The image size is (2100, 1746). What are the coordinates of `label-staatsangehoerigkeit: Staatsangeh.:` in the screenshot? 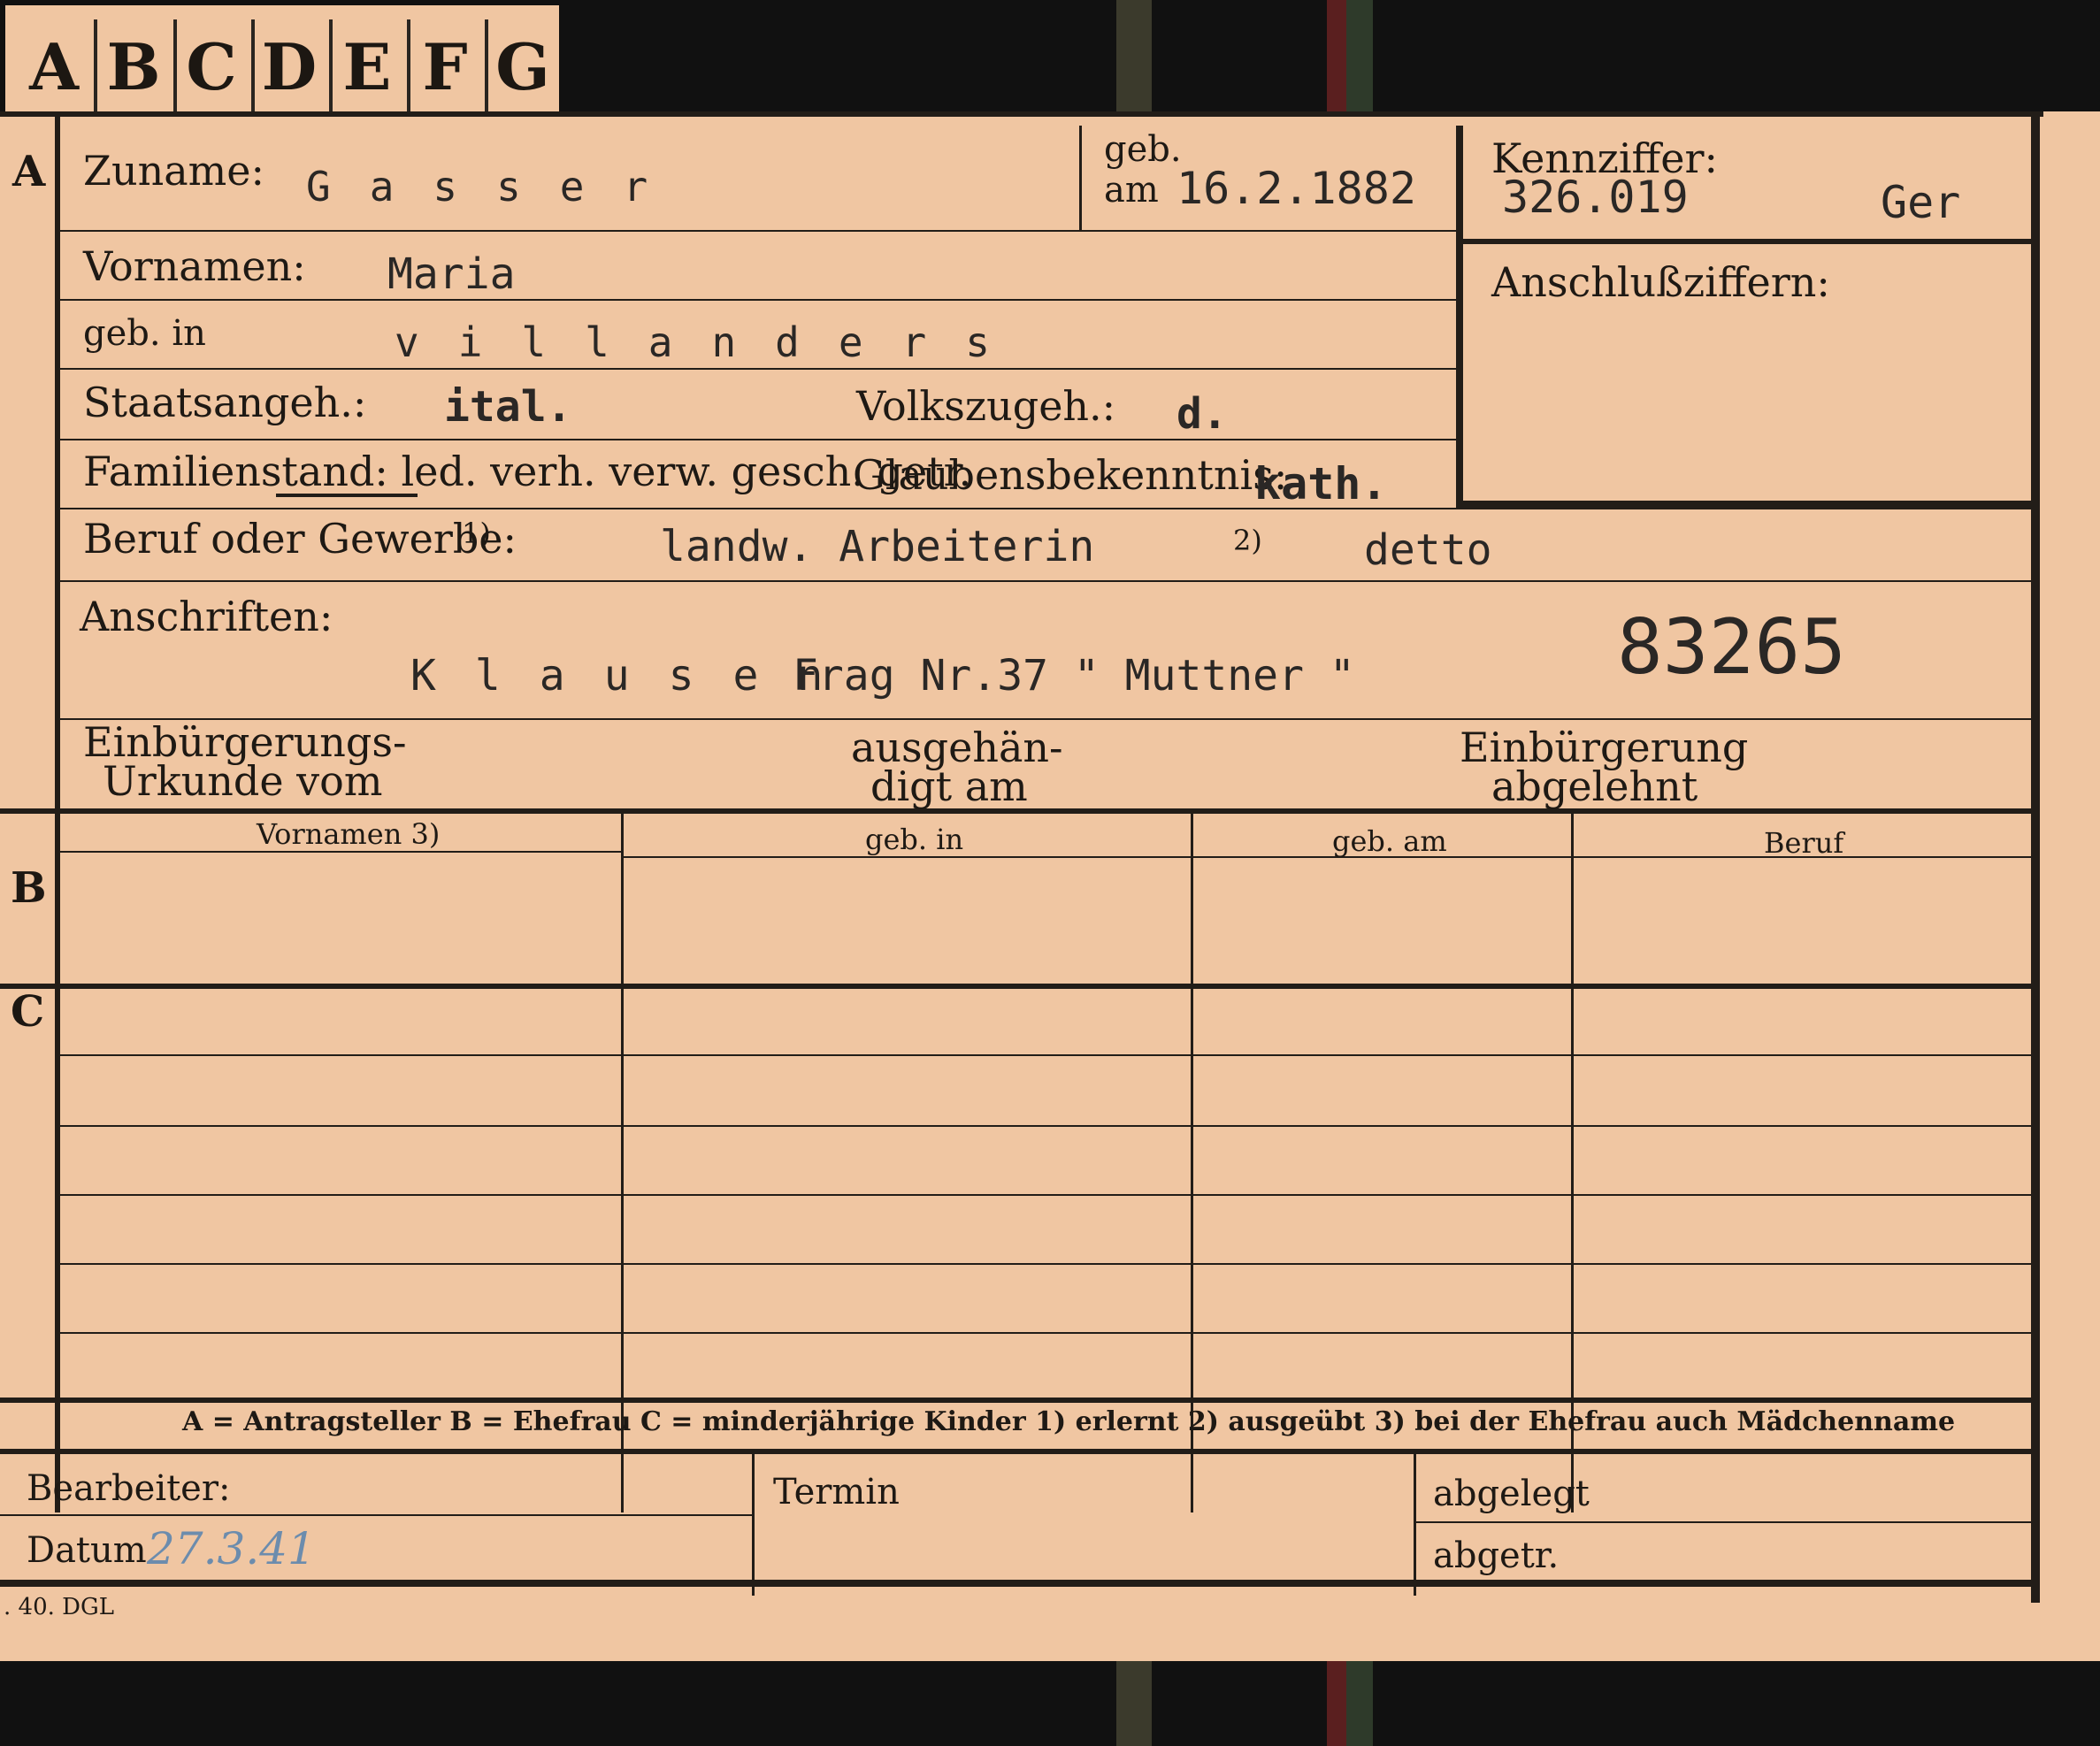 It's located at (225, 402).